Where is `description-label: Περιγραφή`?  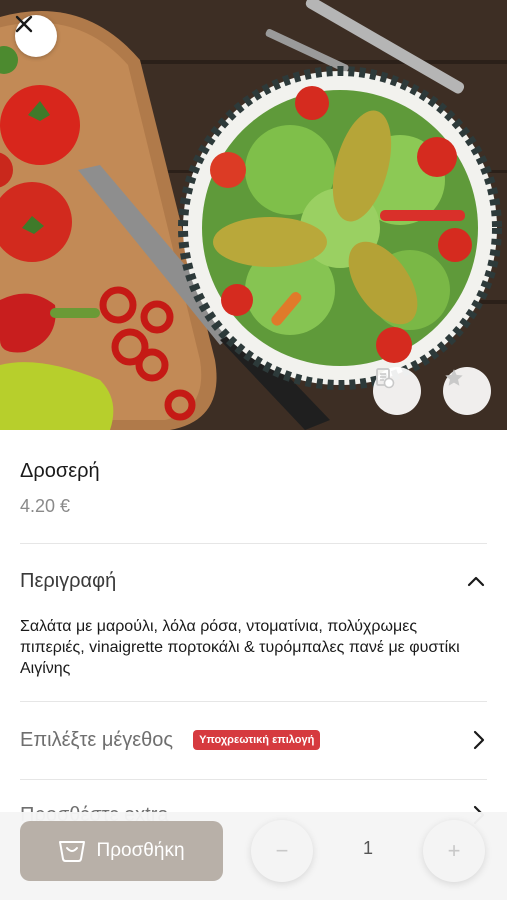 description-label: Περιγραφή is located at coordinates (68, 580).